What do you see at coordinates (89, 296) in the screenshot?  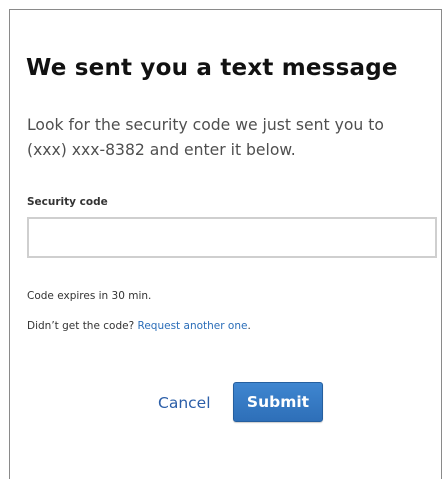 I see `code-expiry-text: Code expires in 30 min.` at bounding box center [89, 296].